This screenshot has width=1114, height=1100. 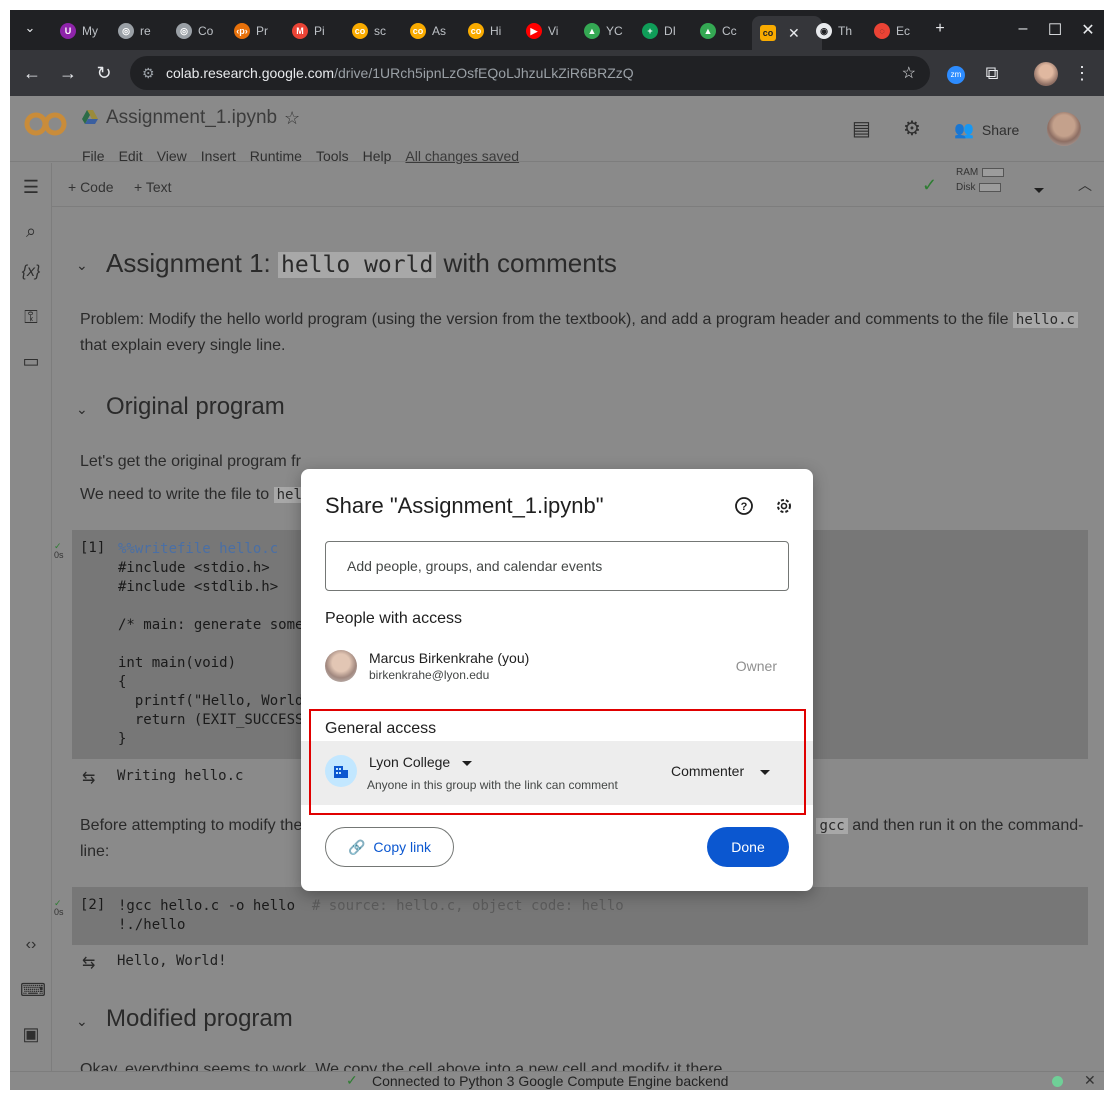 What do you see at coordinates (276, 156) in the screenshot?
I see `menu-item-runtime: Runtime` at bounding box center [276, 156].